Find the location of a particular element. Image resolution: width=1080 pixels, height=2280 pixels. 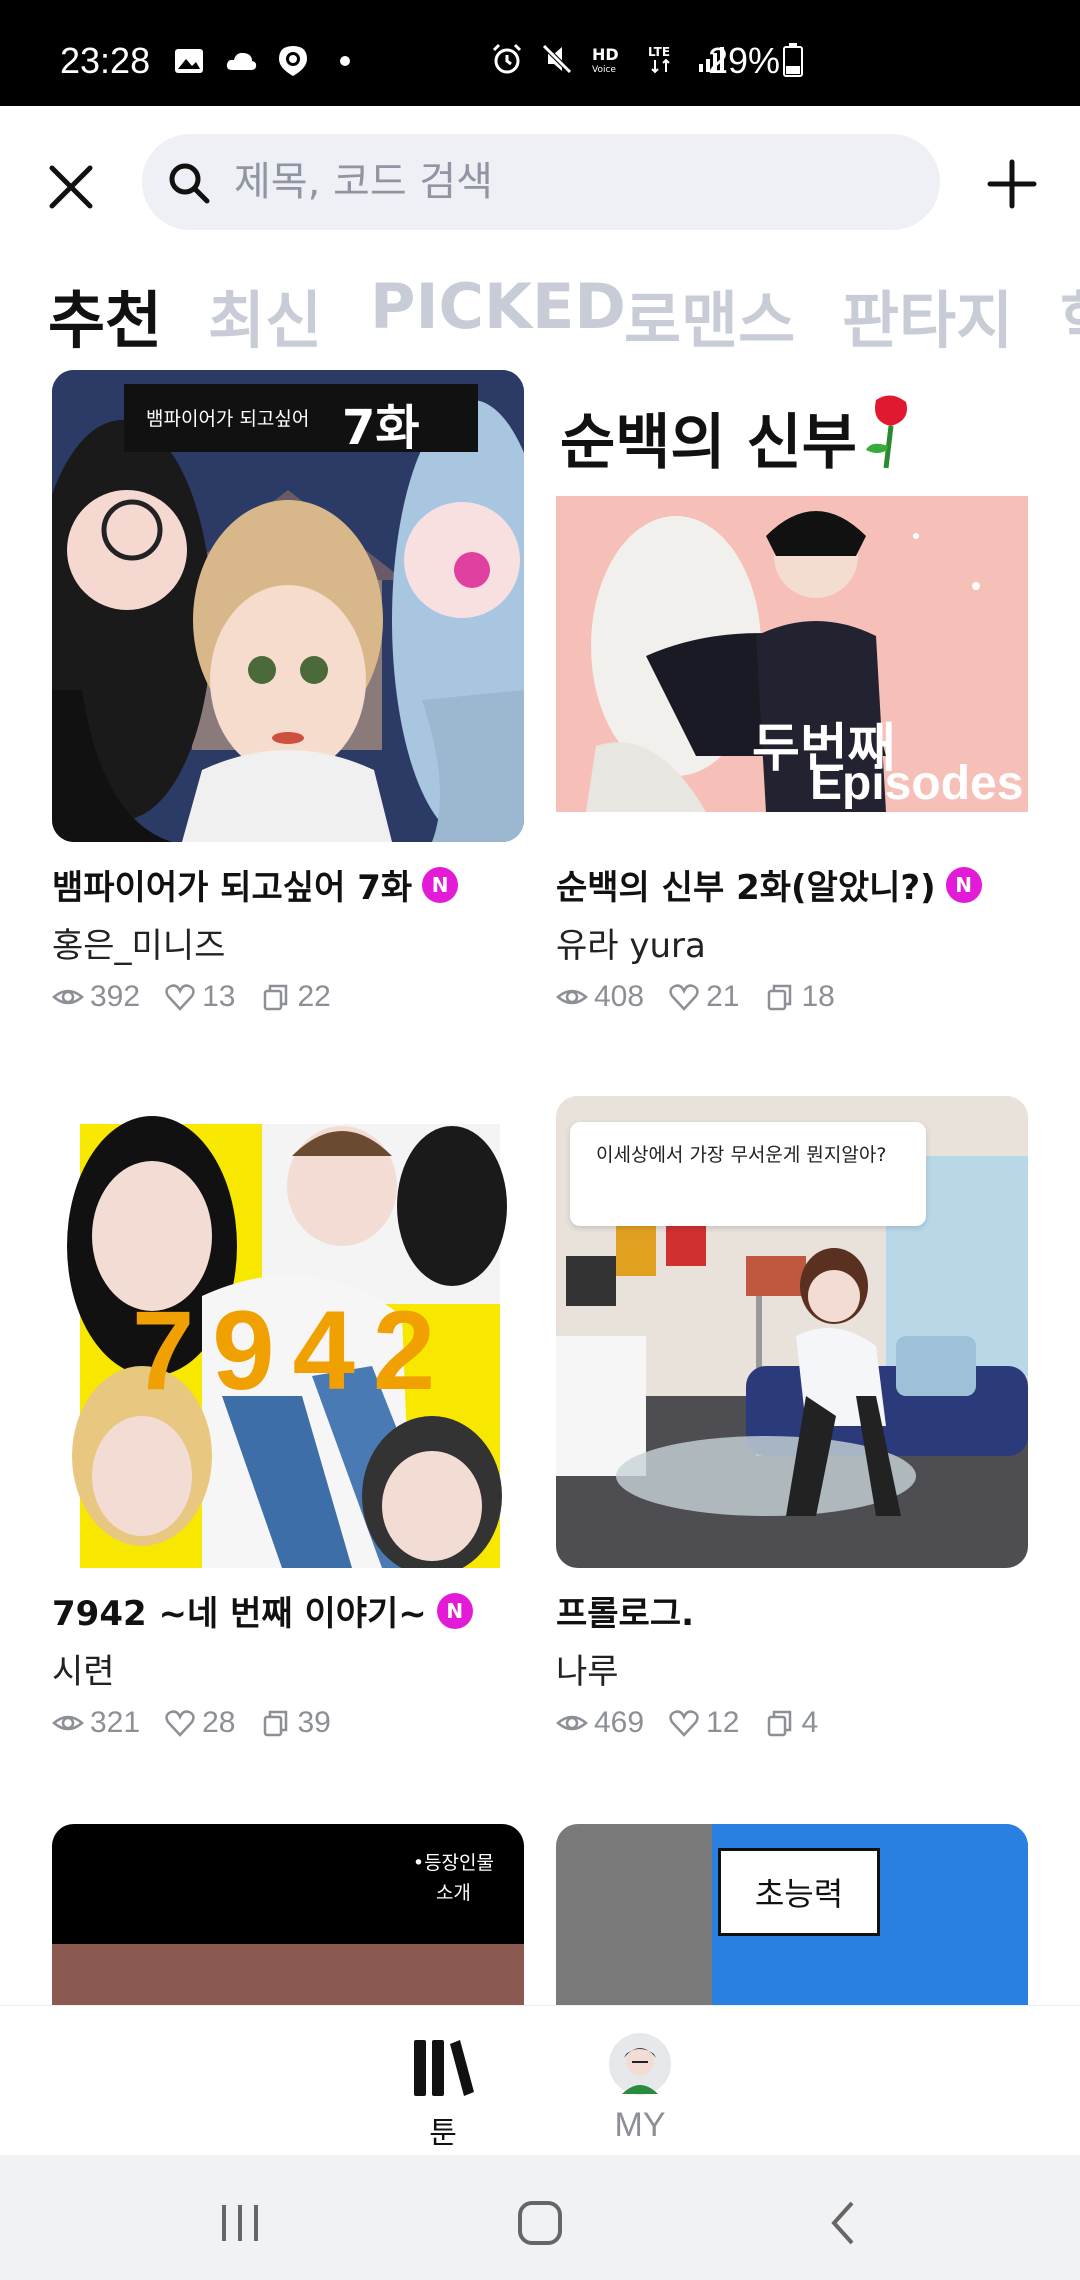

nav-toon: 툰 is located at coordinates (443, 2094).